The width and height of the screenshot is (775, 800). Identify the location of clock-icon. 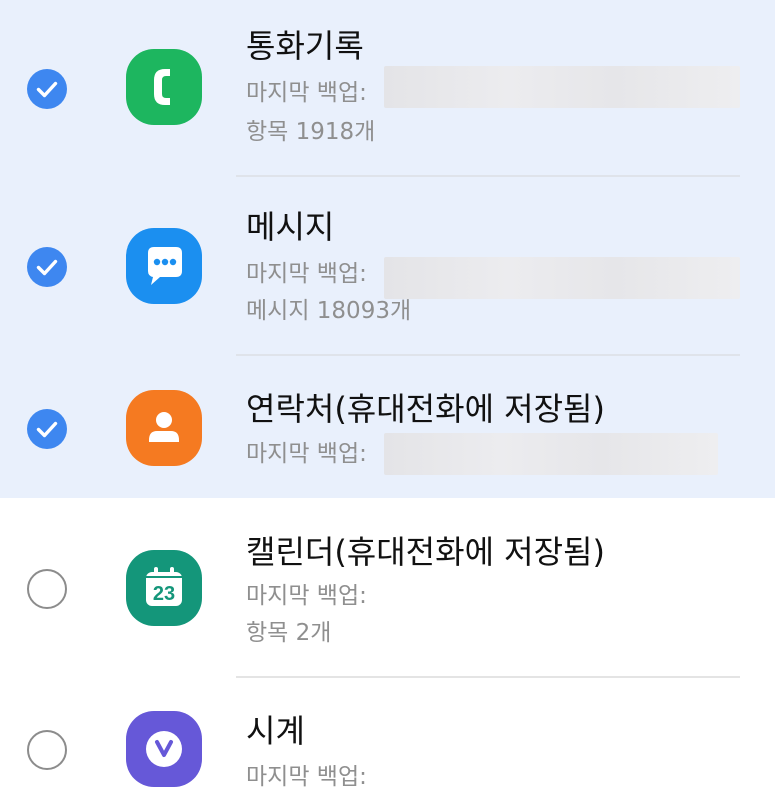
(164, 749).